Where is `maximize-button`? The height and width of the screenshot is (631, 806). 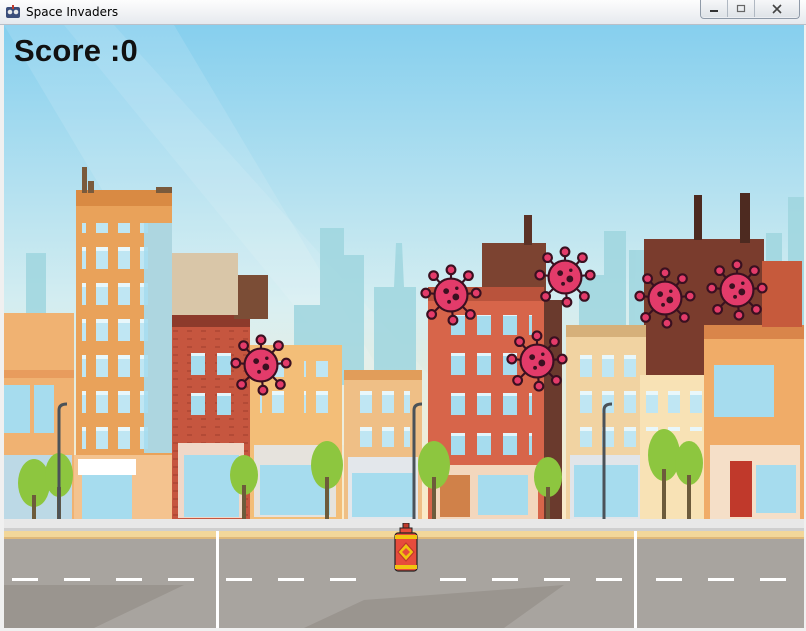 maximize-button is located at coordinates (740, 8).